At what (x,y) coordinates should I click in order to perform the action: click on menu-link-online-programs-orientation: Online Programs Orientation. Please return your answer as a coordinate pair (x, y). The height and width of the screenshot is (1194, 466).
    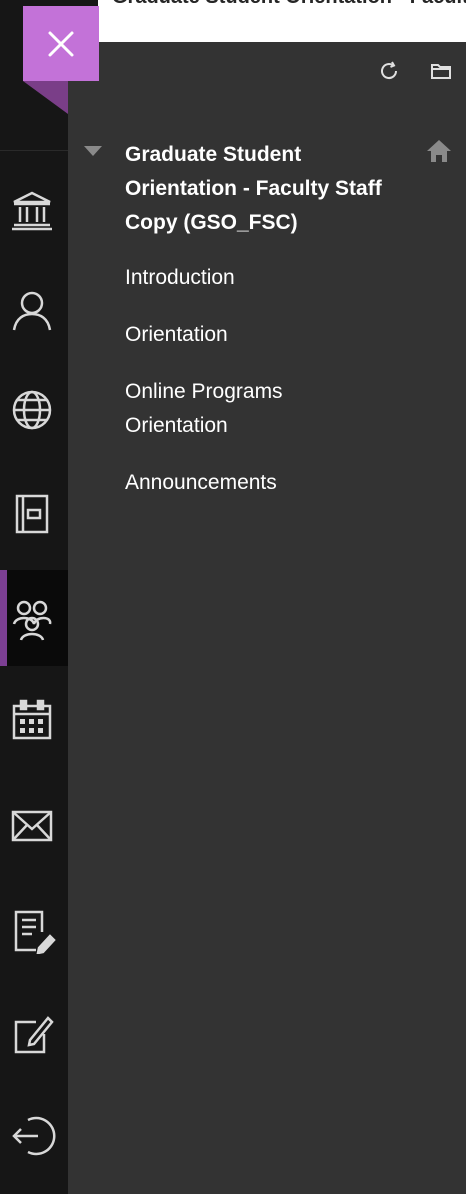
    Looking at the image, I should click on (235, 409).